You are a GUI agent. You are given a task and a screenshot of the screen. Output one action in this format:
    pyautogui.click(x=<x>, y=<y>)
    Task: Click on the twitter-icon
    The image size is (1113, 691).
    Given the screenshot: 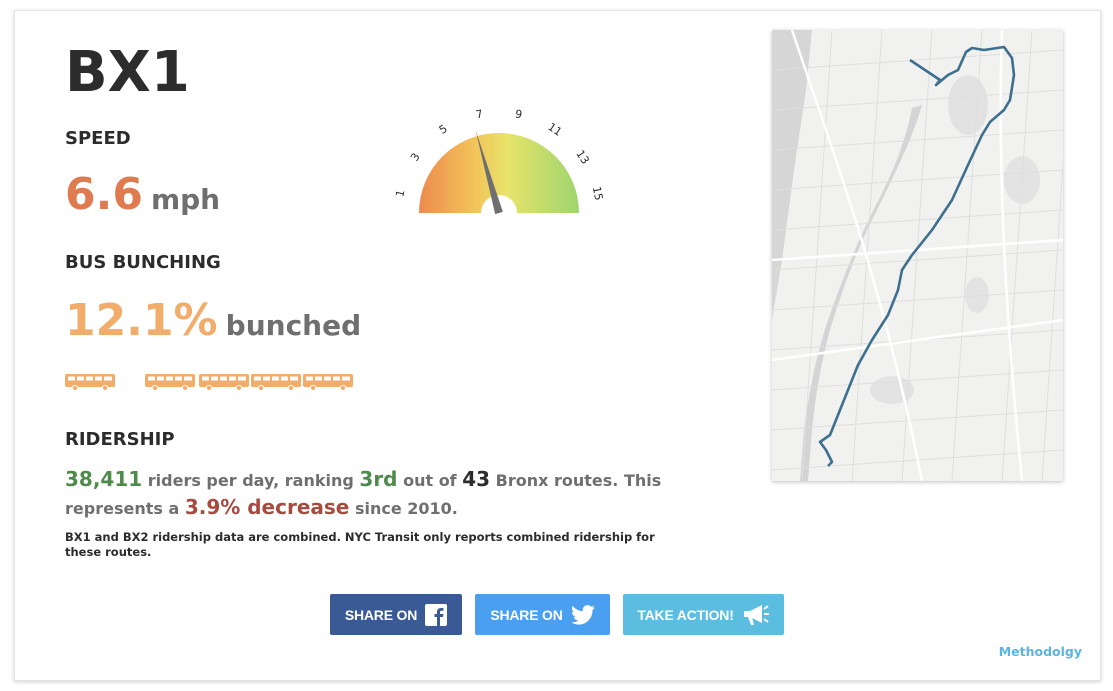 What is the action you would take?
    pyautogui.click(x=582, y=614)
    